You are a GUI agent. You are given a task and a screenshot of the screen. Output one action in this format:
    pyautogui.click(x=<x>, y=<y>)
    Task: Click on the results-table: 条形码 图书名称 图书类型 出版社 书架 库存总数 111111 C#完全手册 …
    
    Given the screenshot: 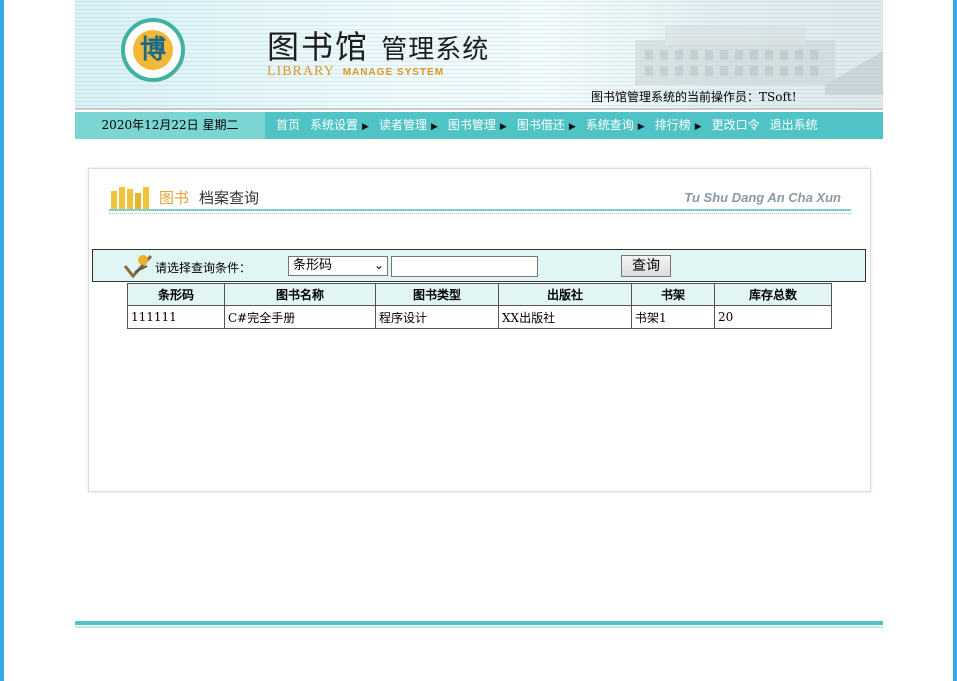 What is the action you would take?
    pyautogui.click(x=479, y=306)
    